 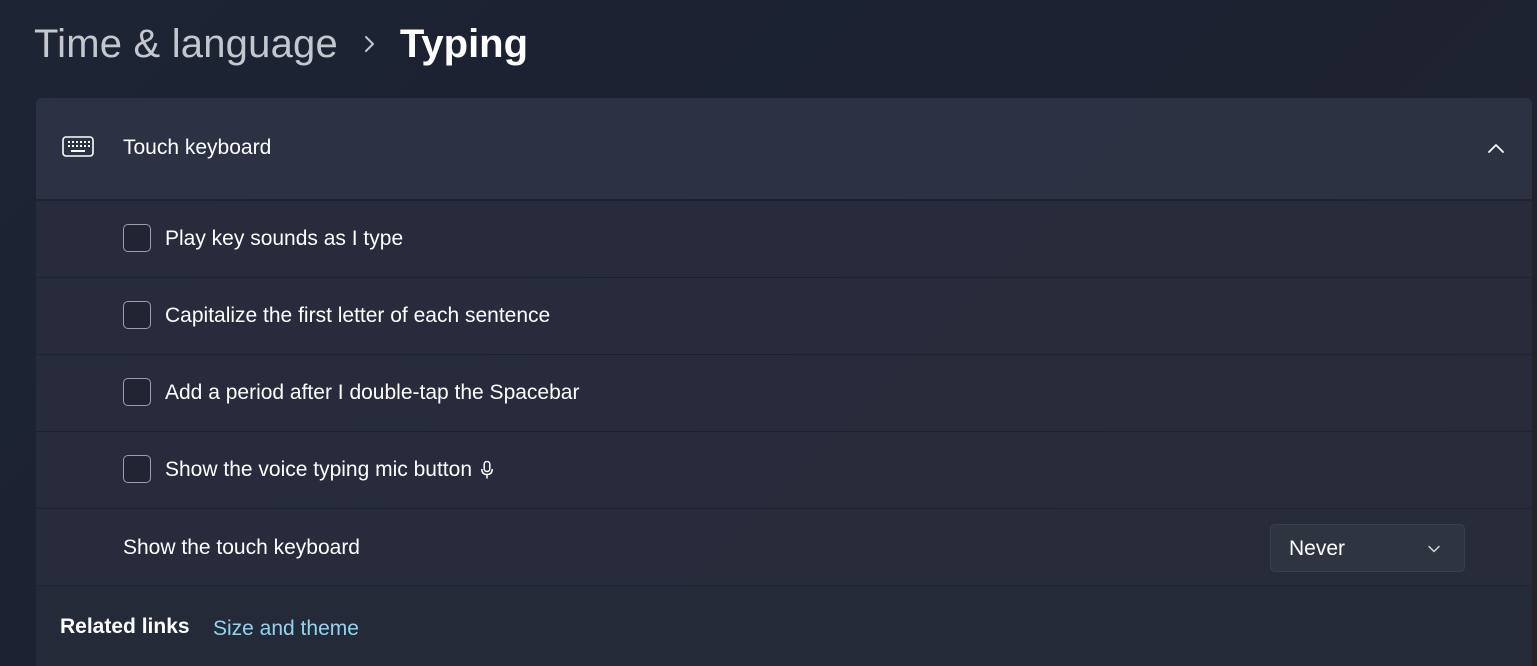 I want to click on microphone-icon, so click(x=487, y=470).